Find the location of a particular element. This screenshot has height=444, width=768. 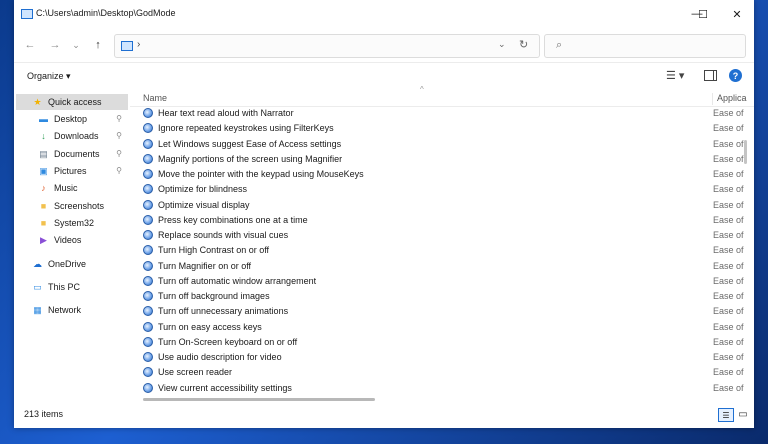

list-item: Replace sounds with visual cues Ease of is located at coordinates (437, 235).